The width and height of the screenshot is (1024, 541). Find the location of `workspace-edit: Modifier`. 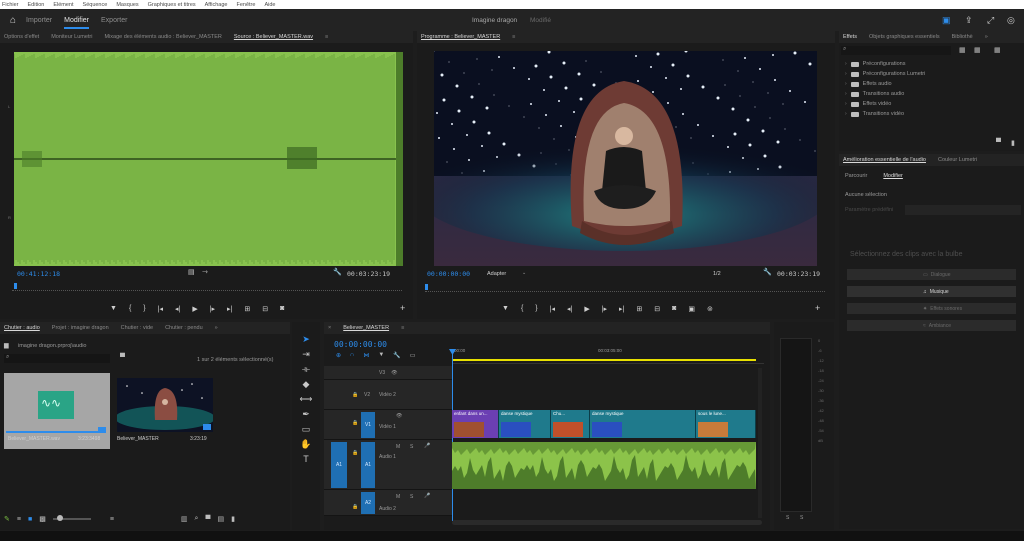

workspace-edit: Modifier is located at coordinates (76, 23).